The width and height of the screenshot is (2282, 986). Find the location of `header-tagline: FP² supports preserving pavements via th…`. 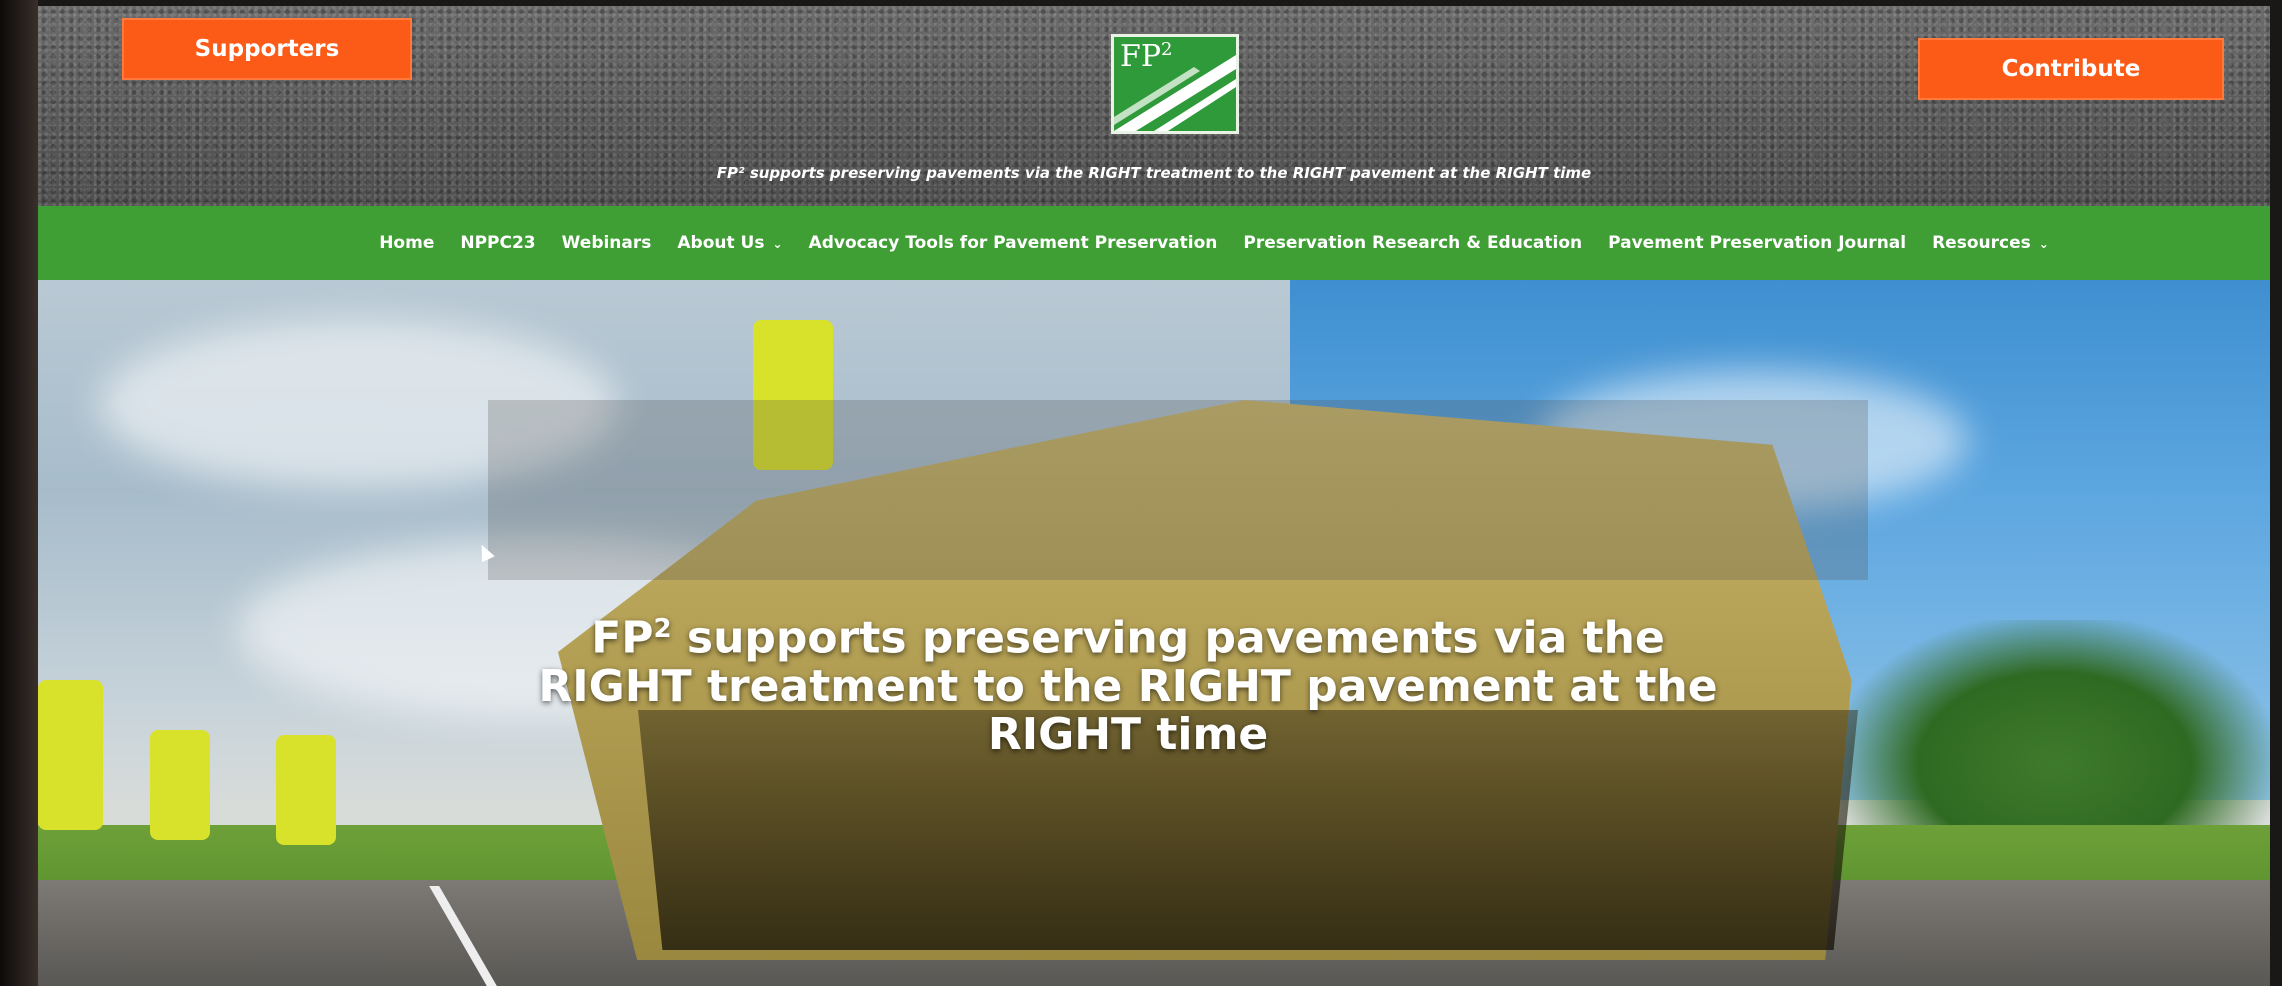

header-tagline: FP² supports preserving pavements via th… is located at coordinates (1154, 173).